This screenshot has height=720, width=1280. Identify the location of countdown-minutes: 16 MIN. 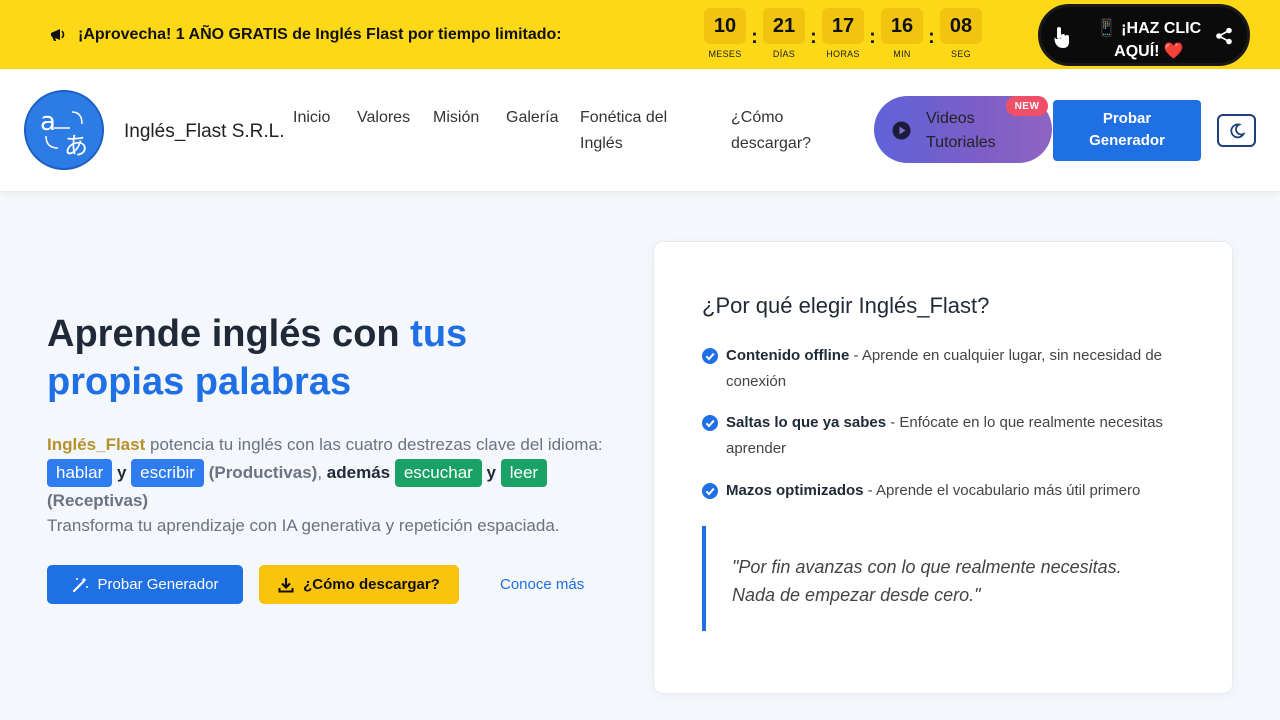
(902, 33).